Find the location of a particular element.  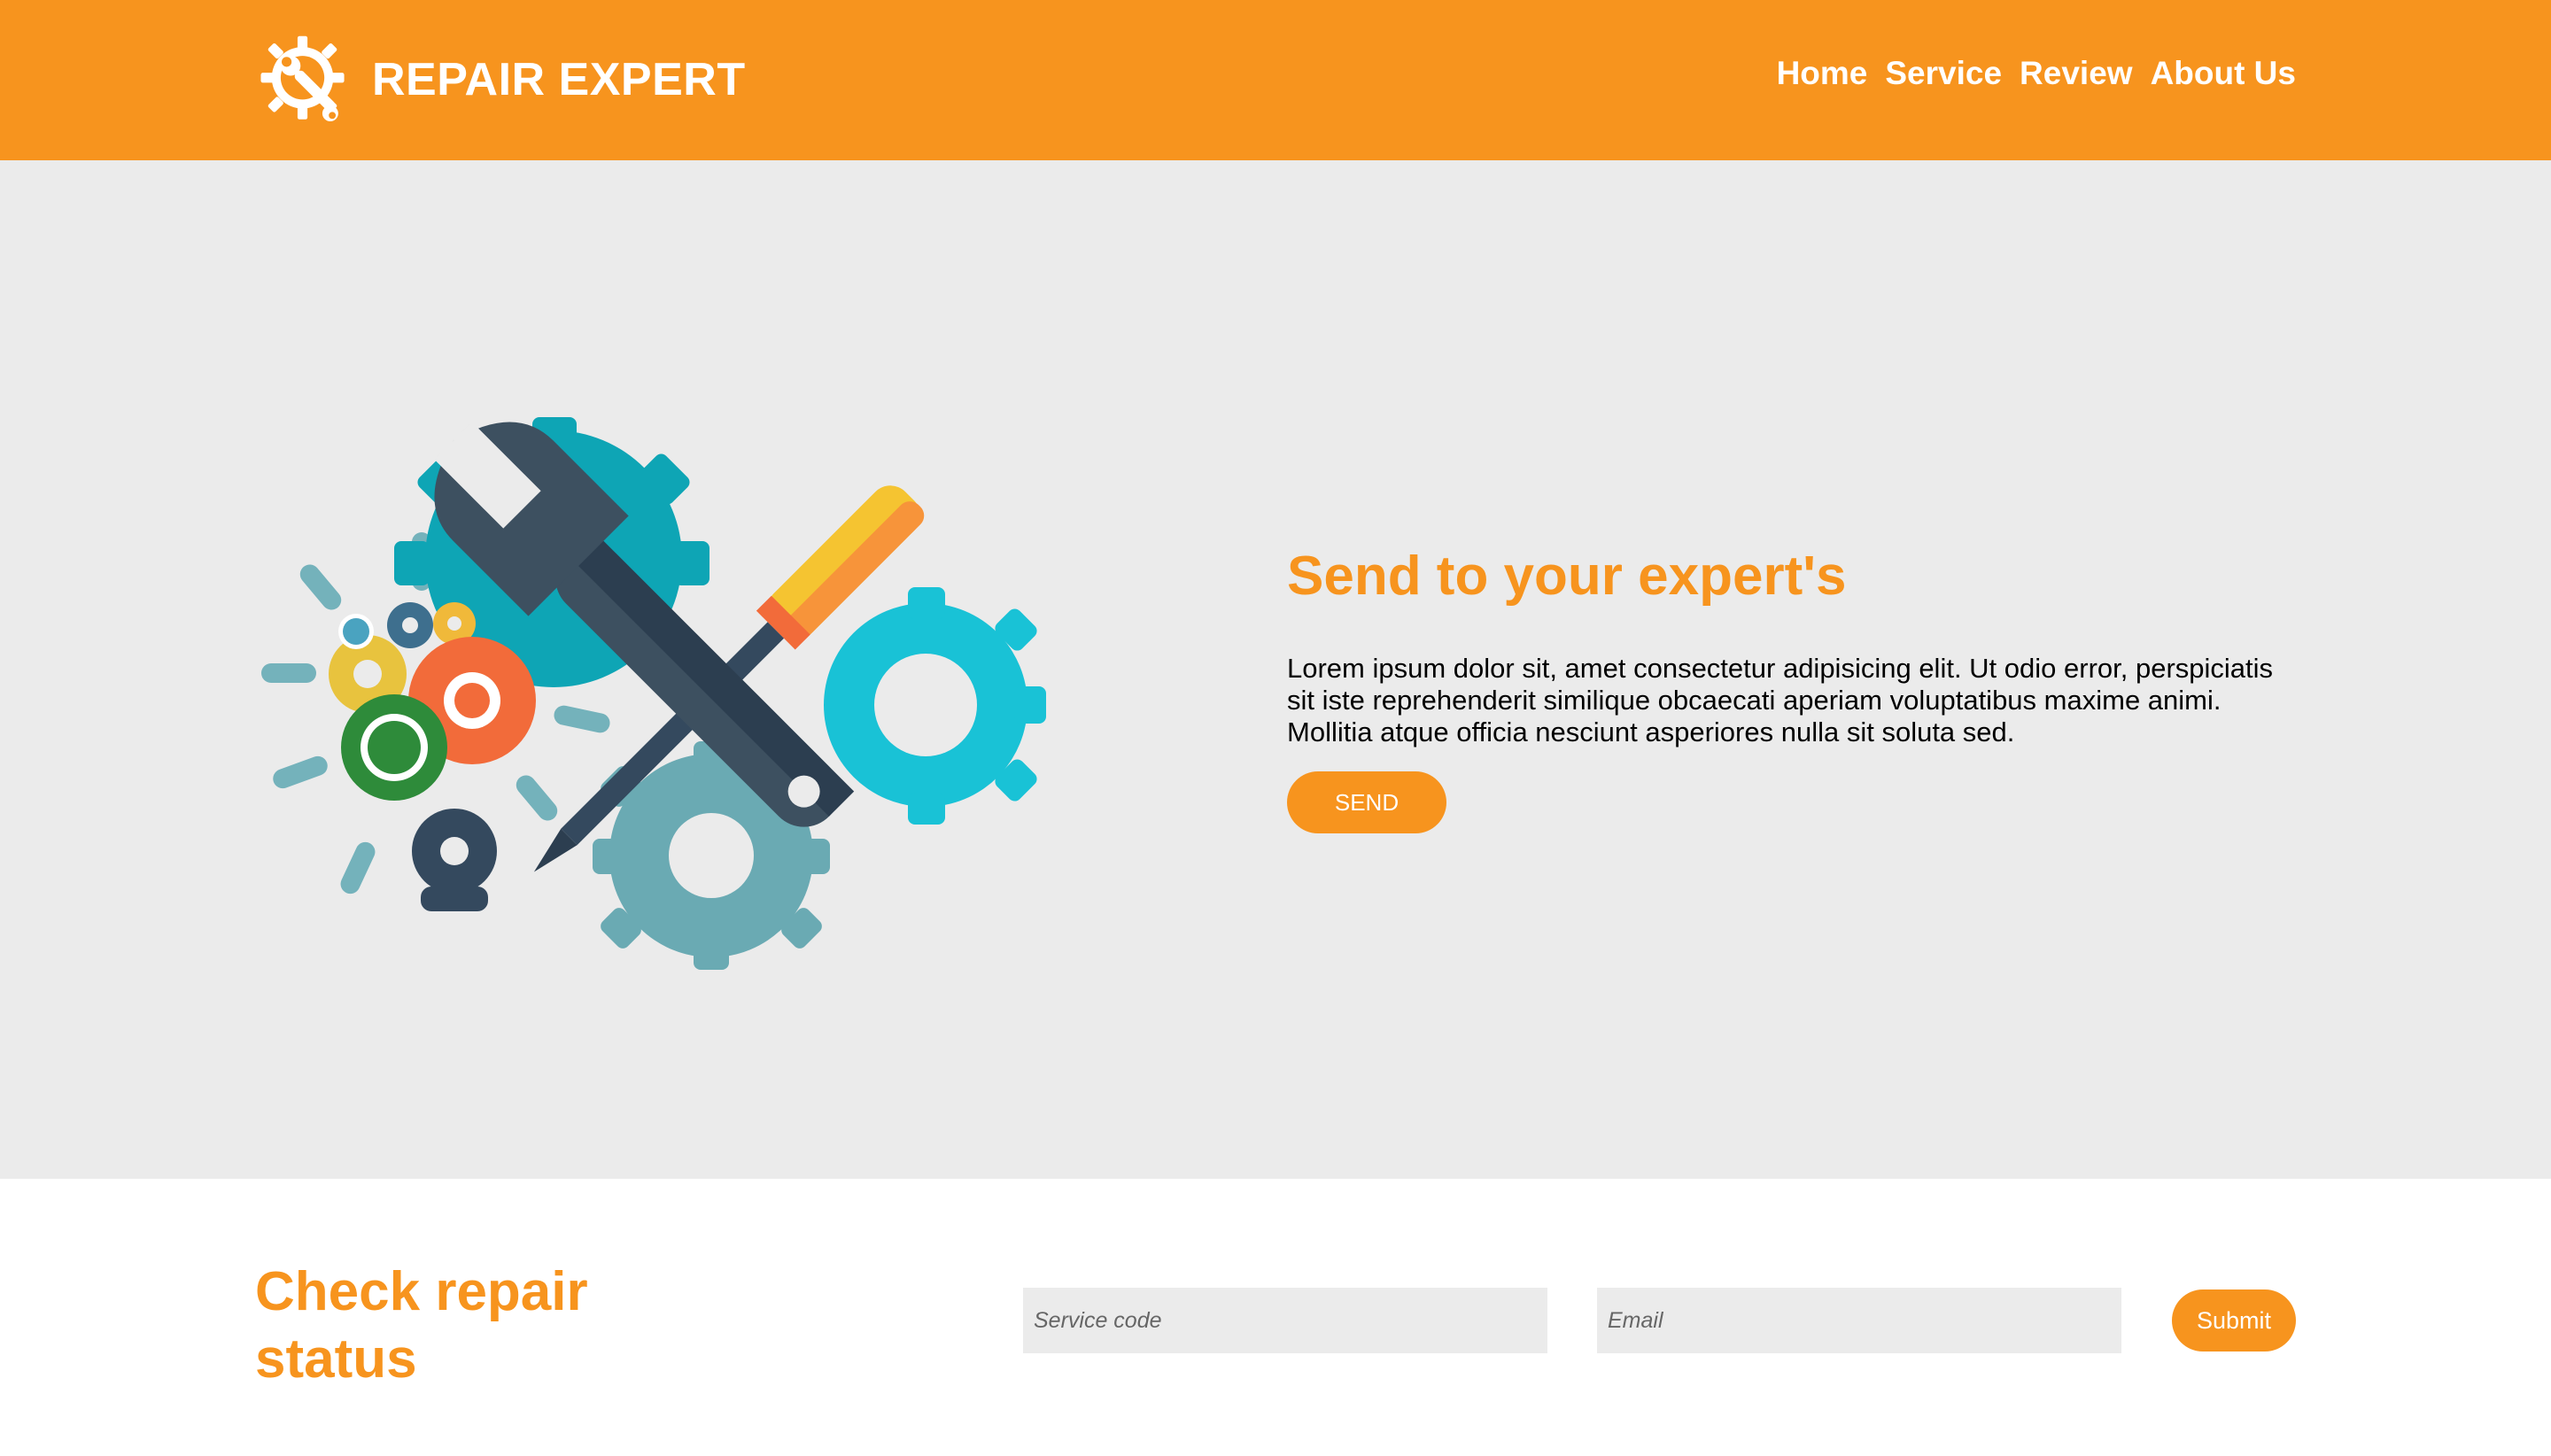

nav-service: Service is located at coordinates (1943, 73).